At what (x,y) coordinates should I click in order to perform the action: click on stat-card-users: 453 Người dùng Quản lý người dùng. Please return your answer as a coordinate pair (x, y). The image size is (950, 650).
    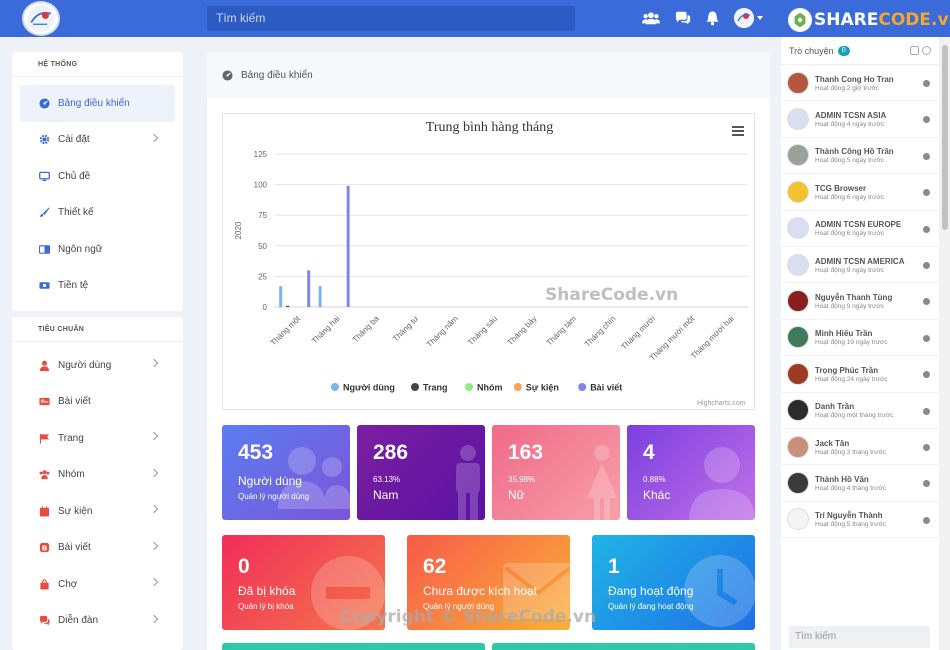
    Looking at the image, I should click on (286, 472).